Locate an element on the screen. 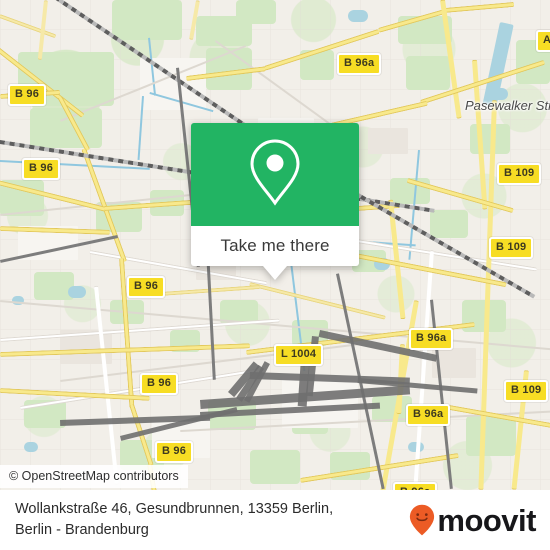 This screenshot has height=550, width=550. road-shield-b109-right2: B 109 is located at coordinates (511, 248).